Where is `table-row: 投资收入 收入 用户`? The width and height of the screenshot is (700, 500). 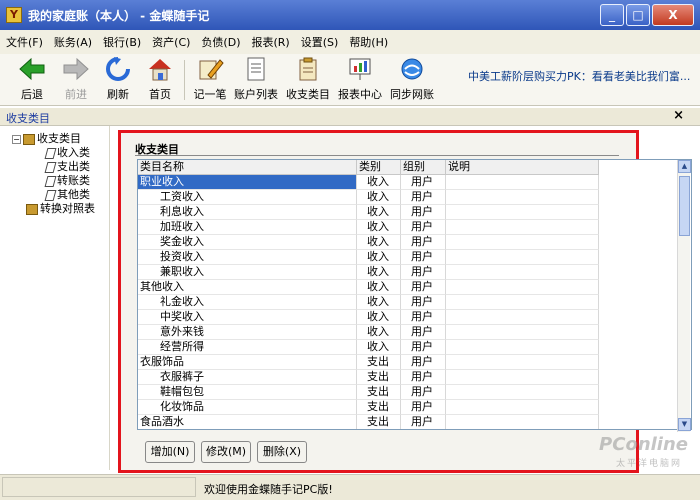
table-row: 投资收入 收入 用户 is located at coordinates (368, 257).